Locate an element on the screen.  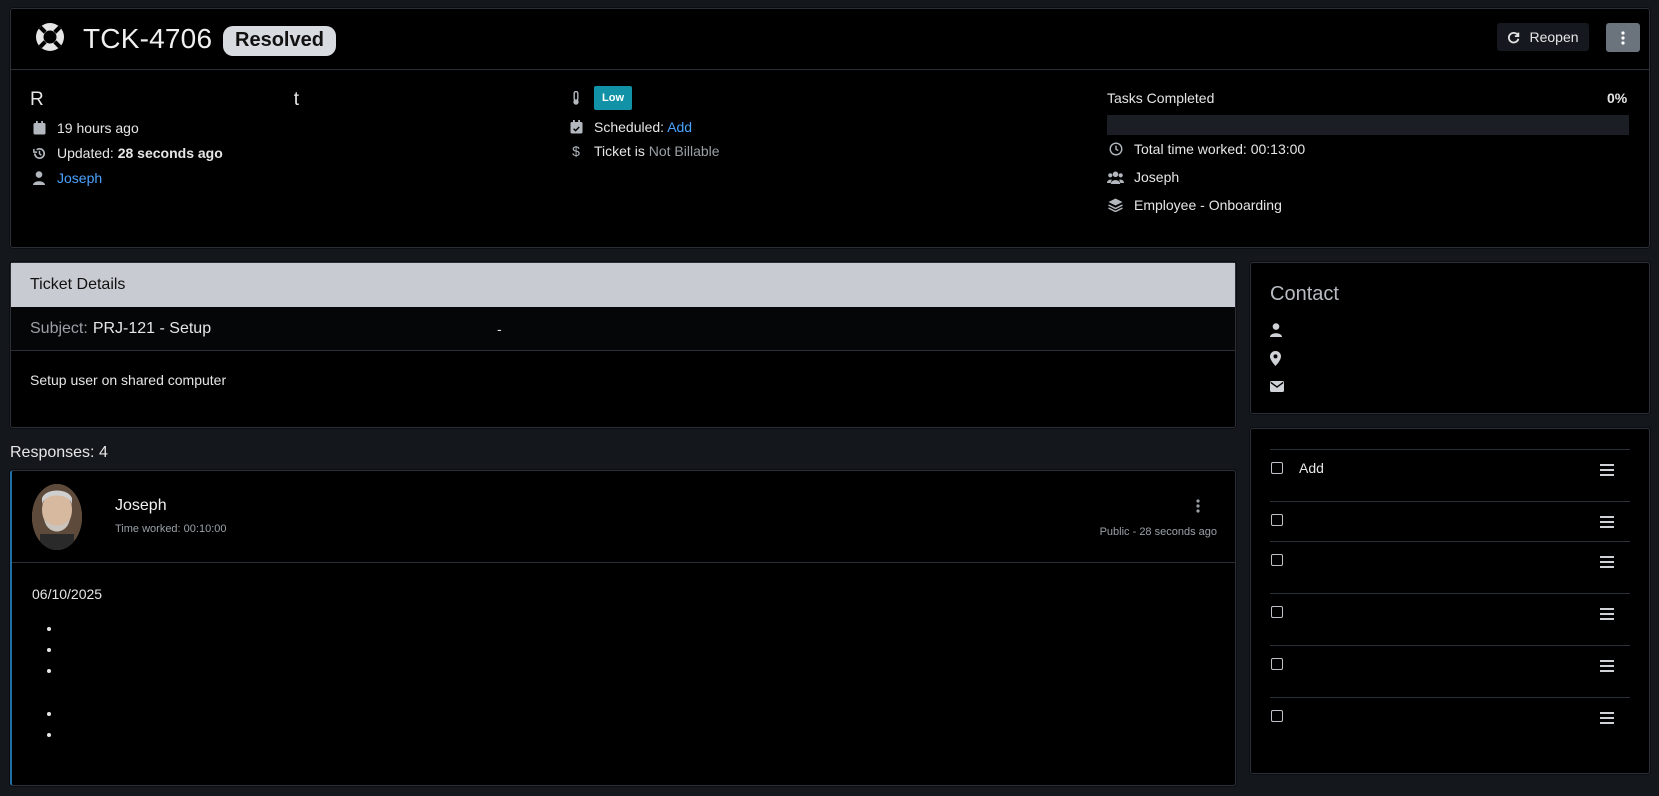
lifebuoy-icon is located at coordinates (50, 37).